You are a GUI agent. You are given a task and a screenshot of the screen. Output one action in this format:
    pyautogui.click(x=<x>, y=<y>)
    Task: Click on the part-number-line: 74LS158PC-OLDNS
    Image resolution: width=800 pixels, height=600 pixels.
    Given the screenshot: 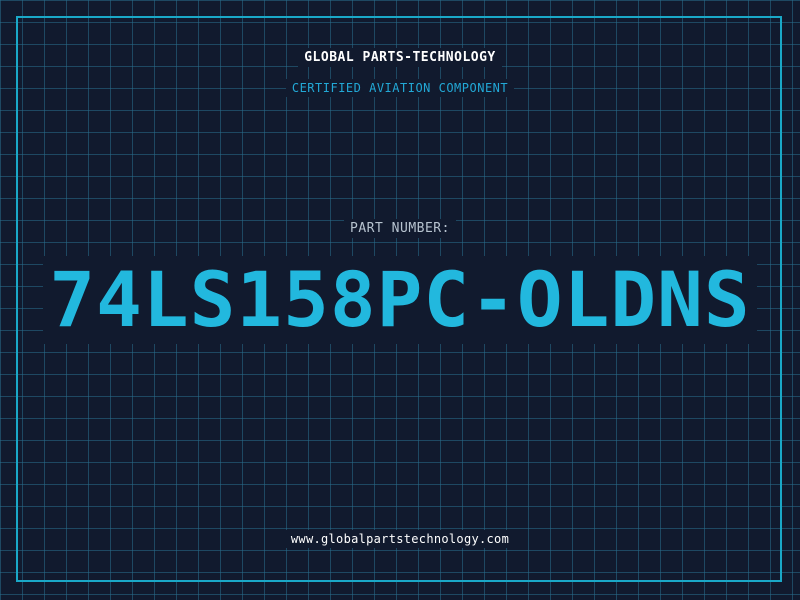 What is the action you would take?
    pyautogui.click(x=400, y=300)
    